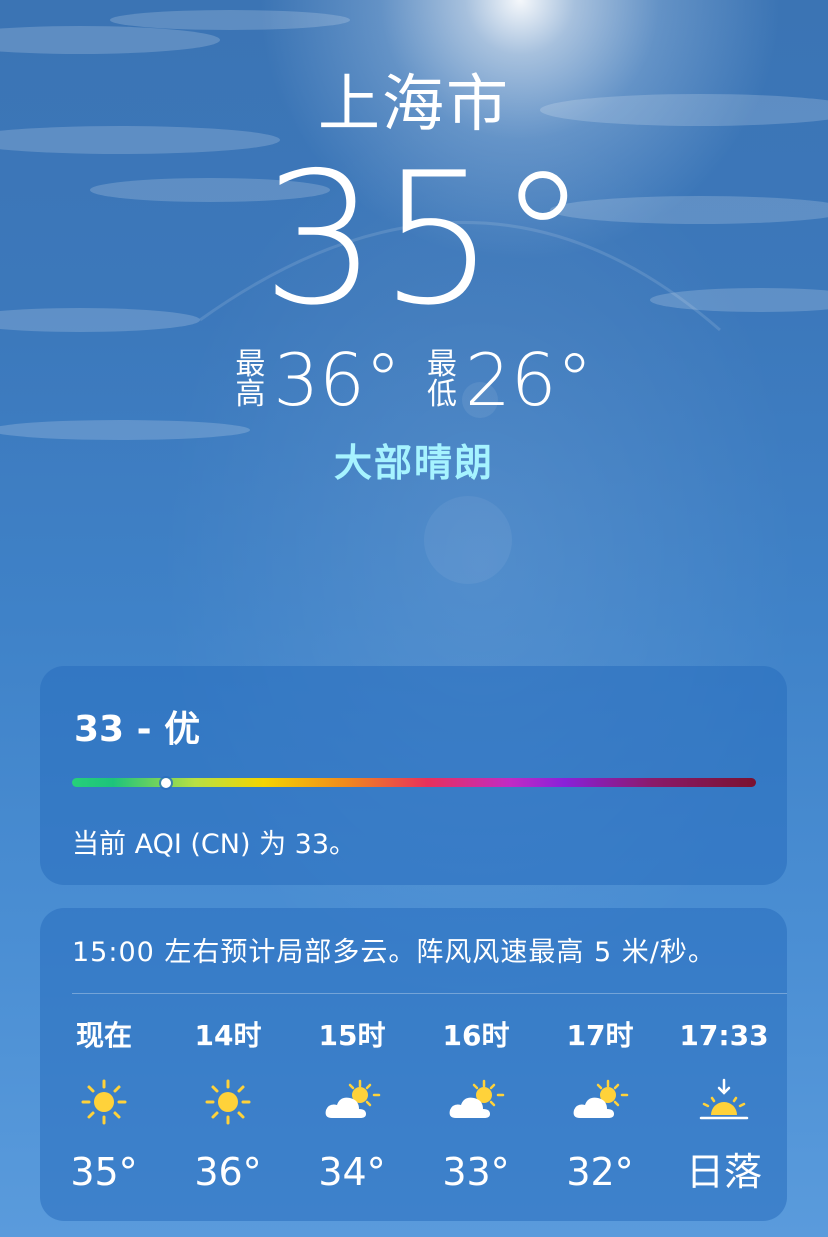 This screenshot has width=828, height=1237. Describe the element at coordinates (413, 463) in the screenshot. I see `weather-condition: 大部晴朗` at that location.